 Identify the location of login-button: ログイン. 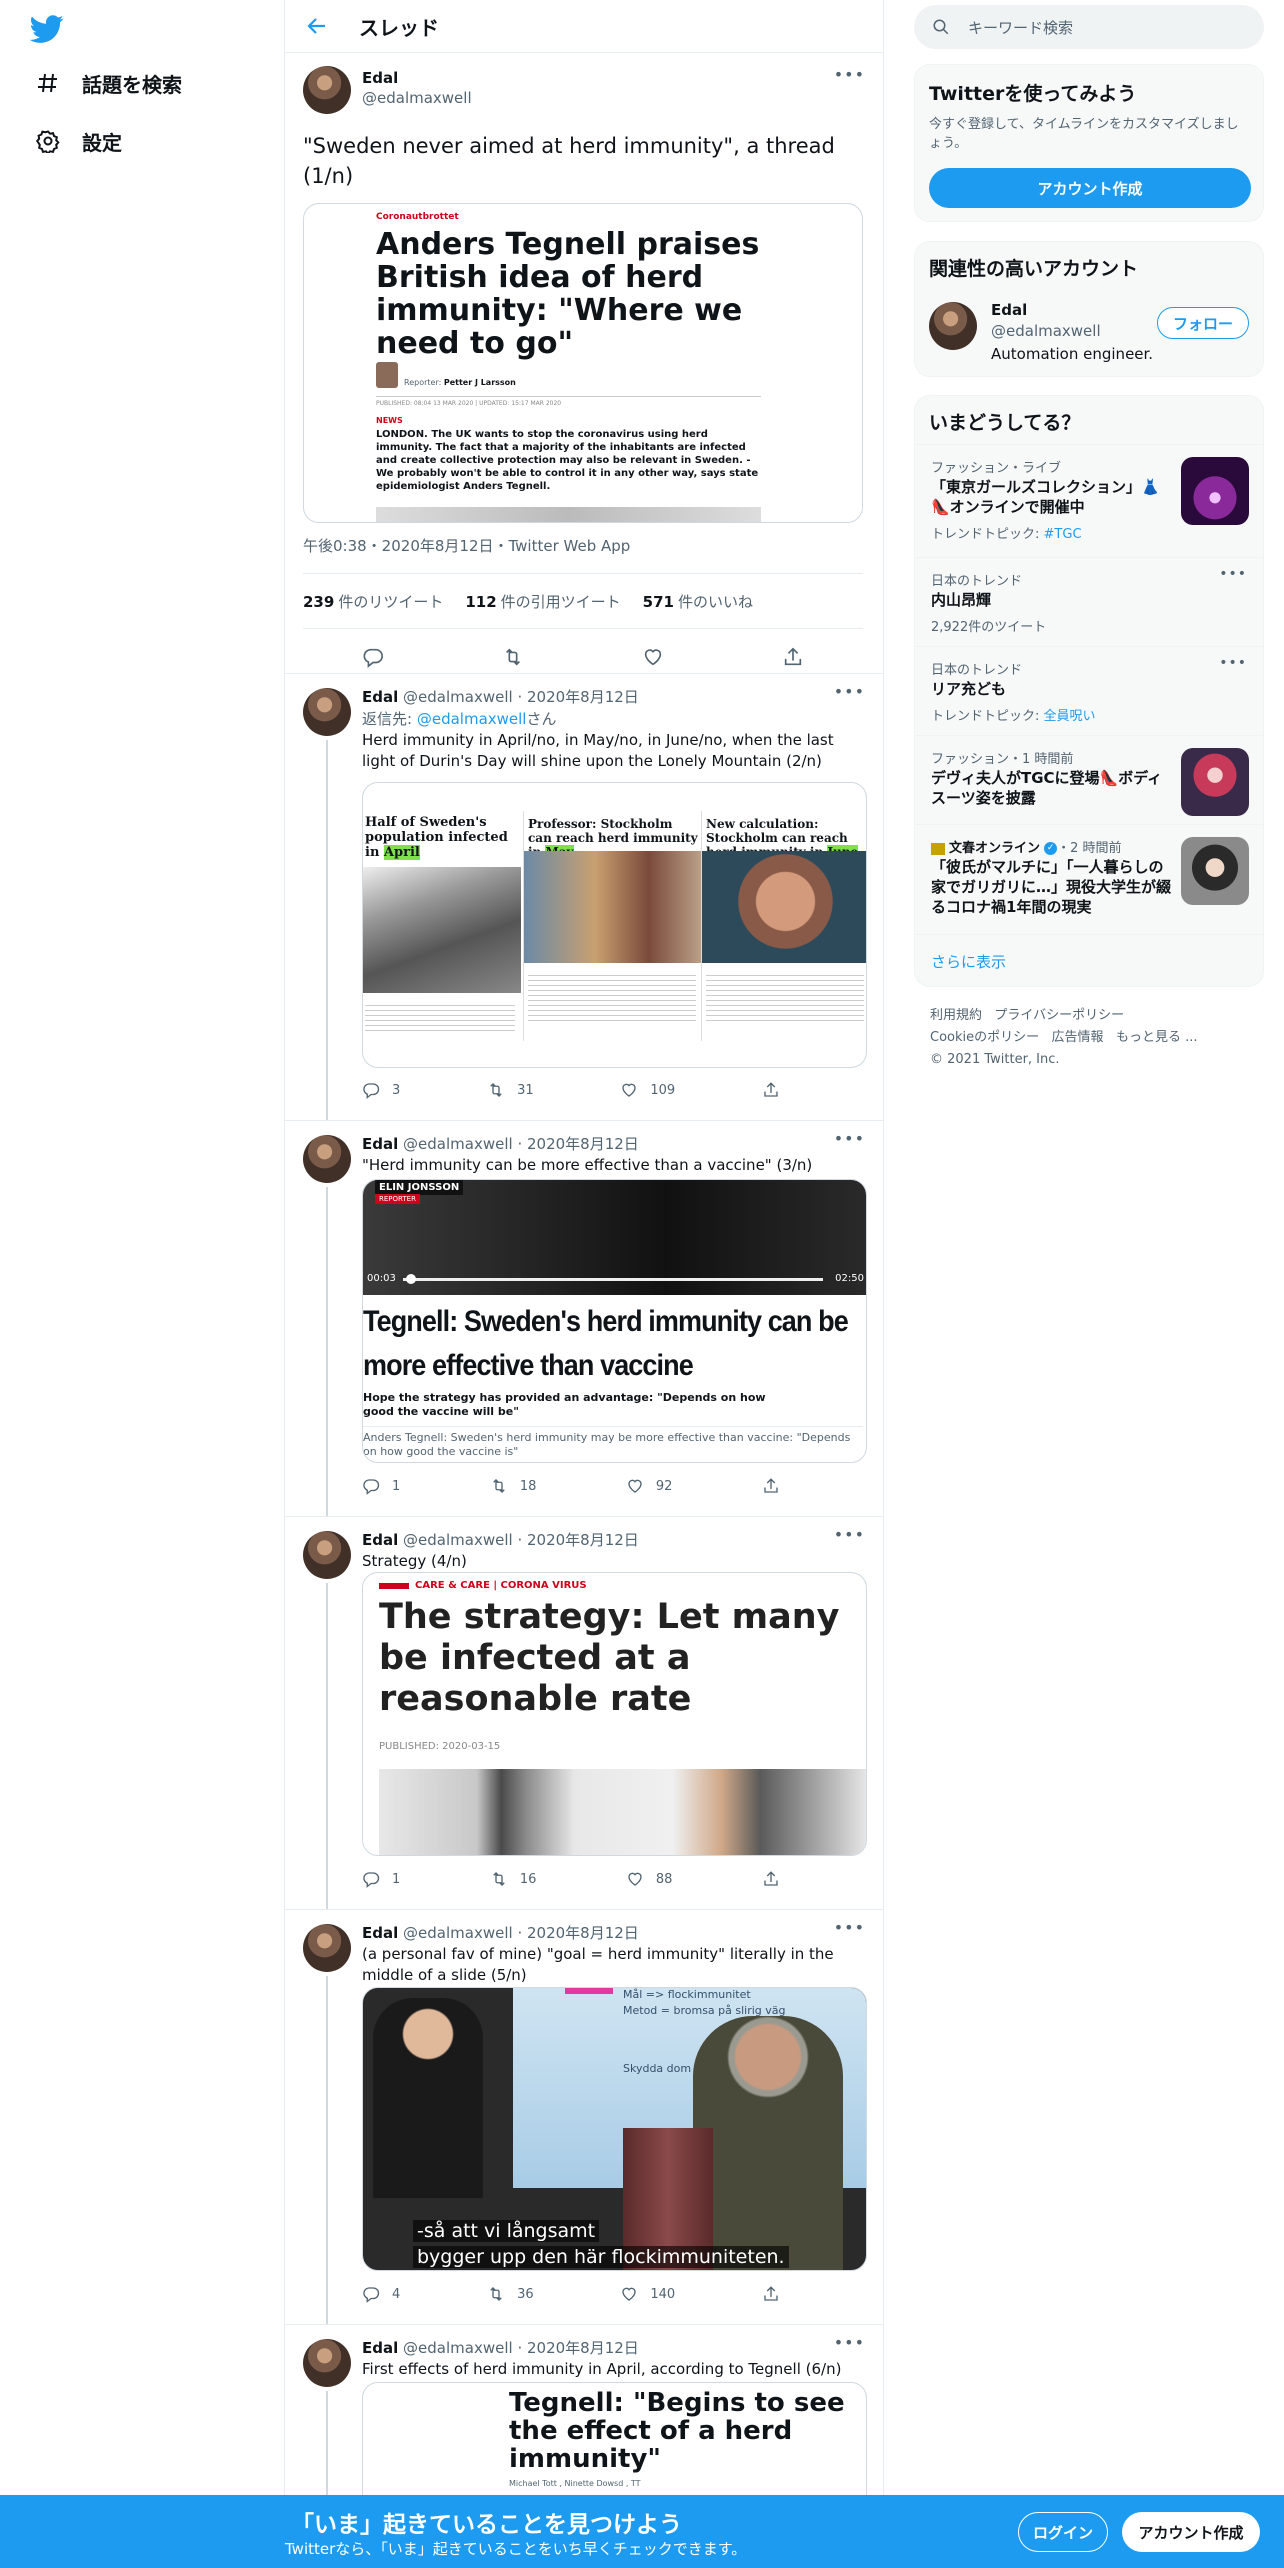
(1063, 2532).